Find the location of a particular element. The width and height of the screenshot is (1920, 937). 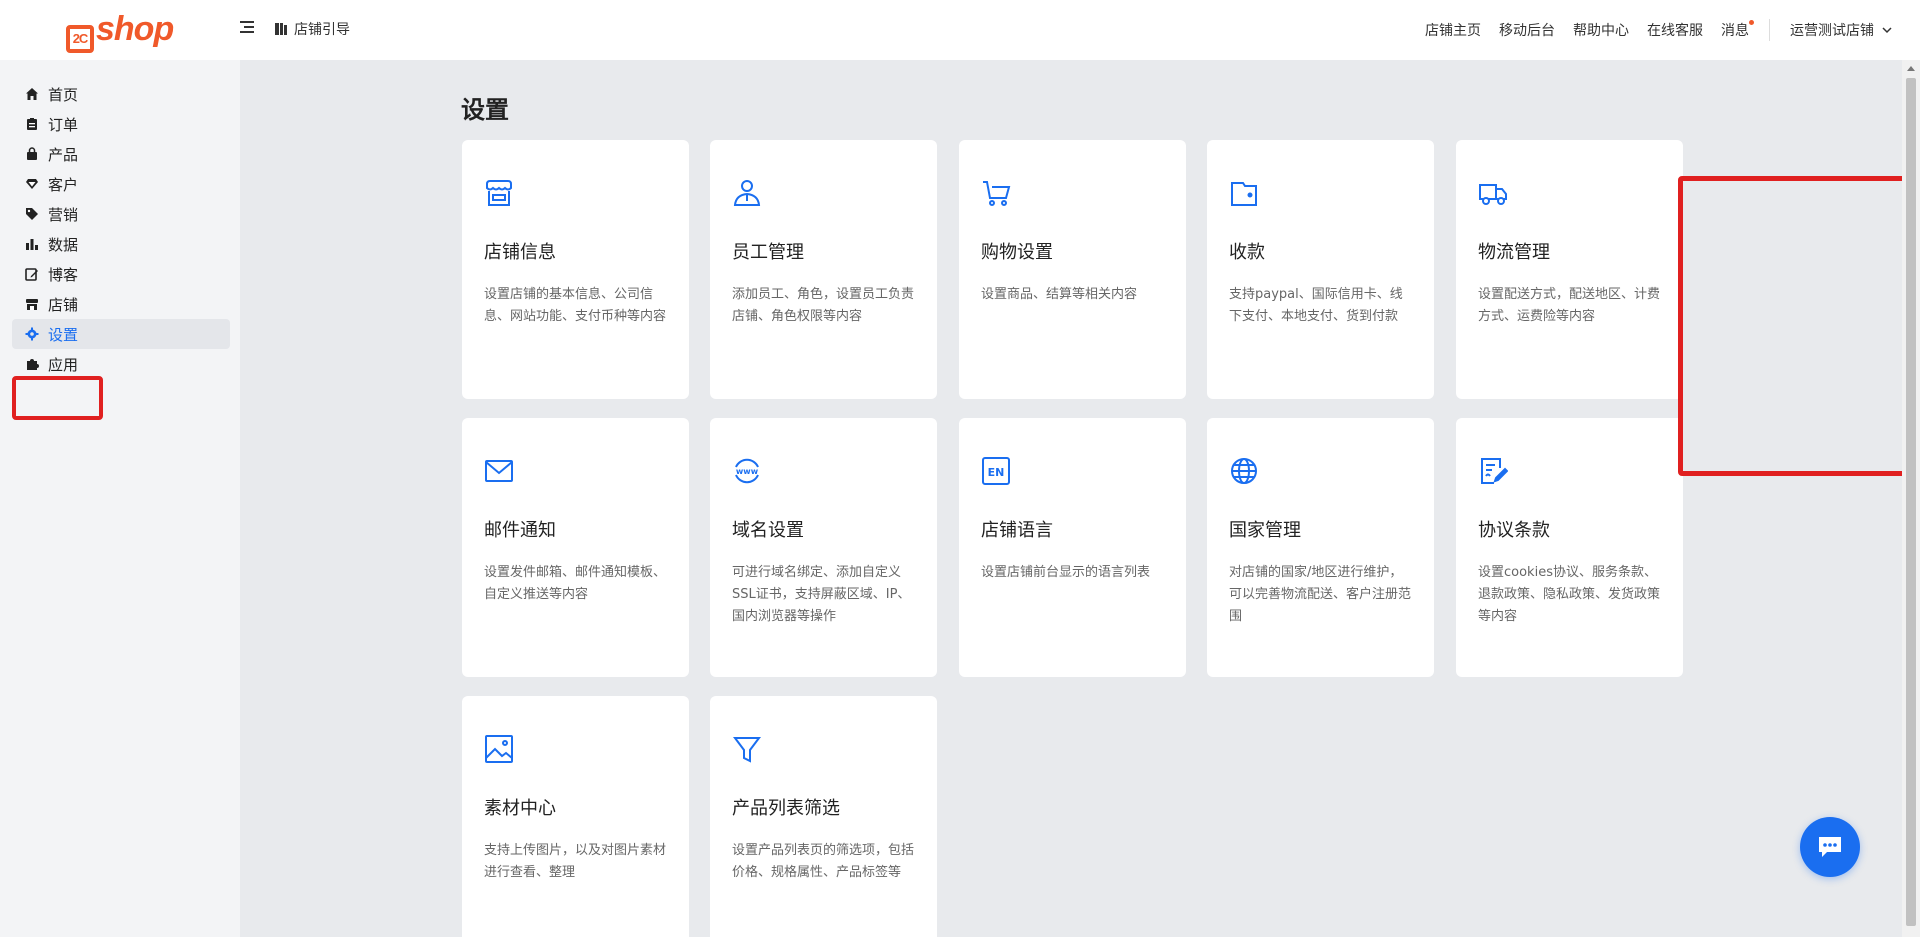

sidebar-item-label: 应用 is located at coordinates (63, 364).